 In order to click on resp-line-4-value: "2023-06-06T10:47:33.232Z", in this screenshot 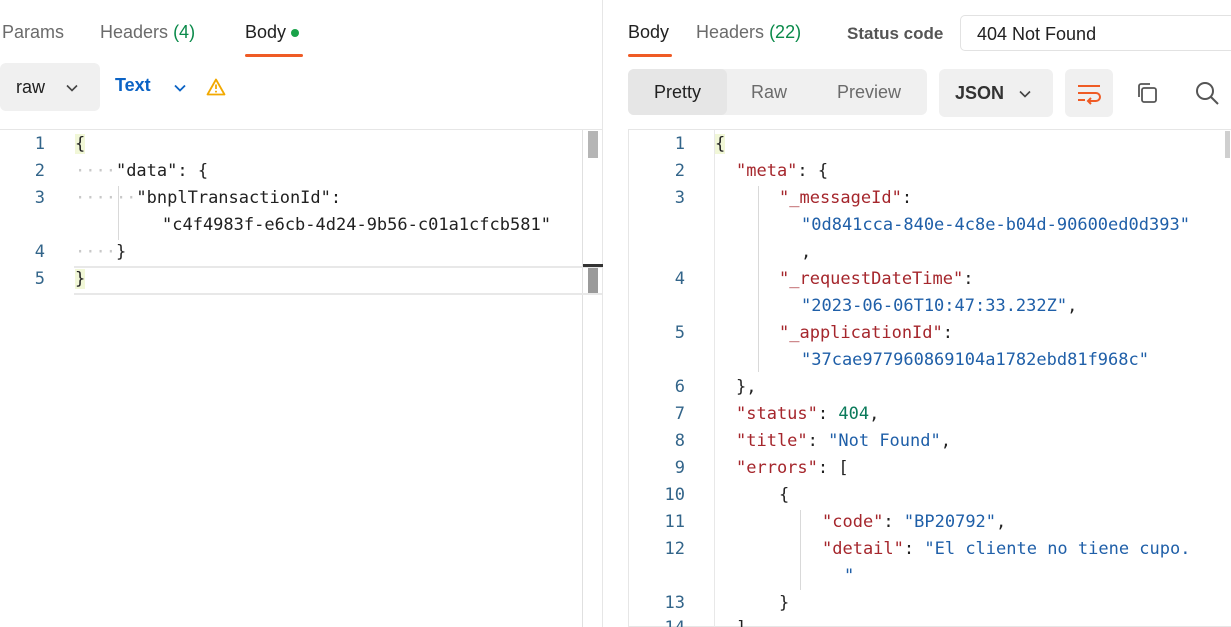, I will do `click(939, 306)`.